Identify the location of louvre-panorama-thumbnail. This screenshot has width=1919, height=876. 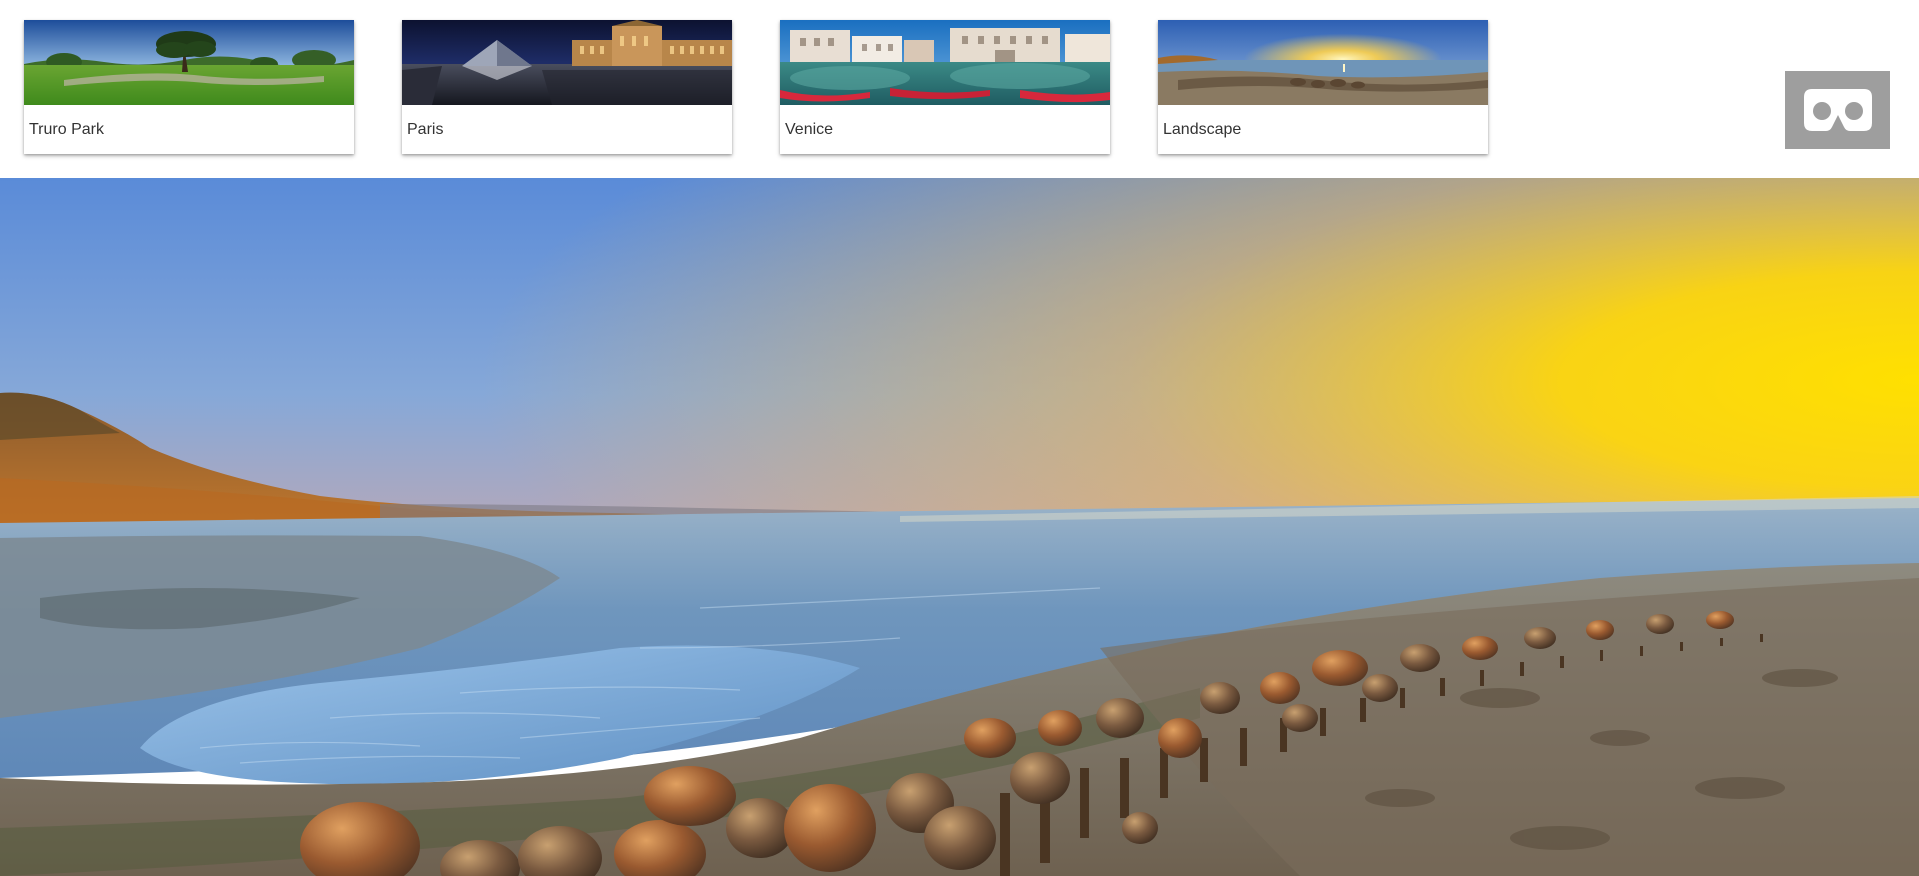
(567, 62).